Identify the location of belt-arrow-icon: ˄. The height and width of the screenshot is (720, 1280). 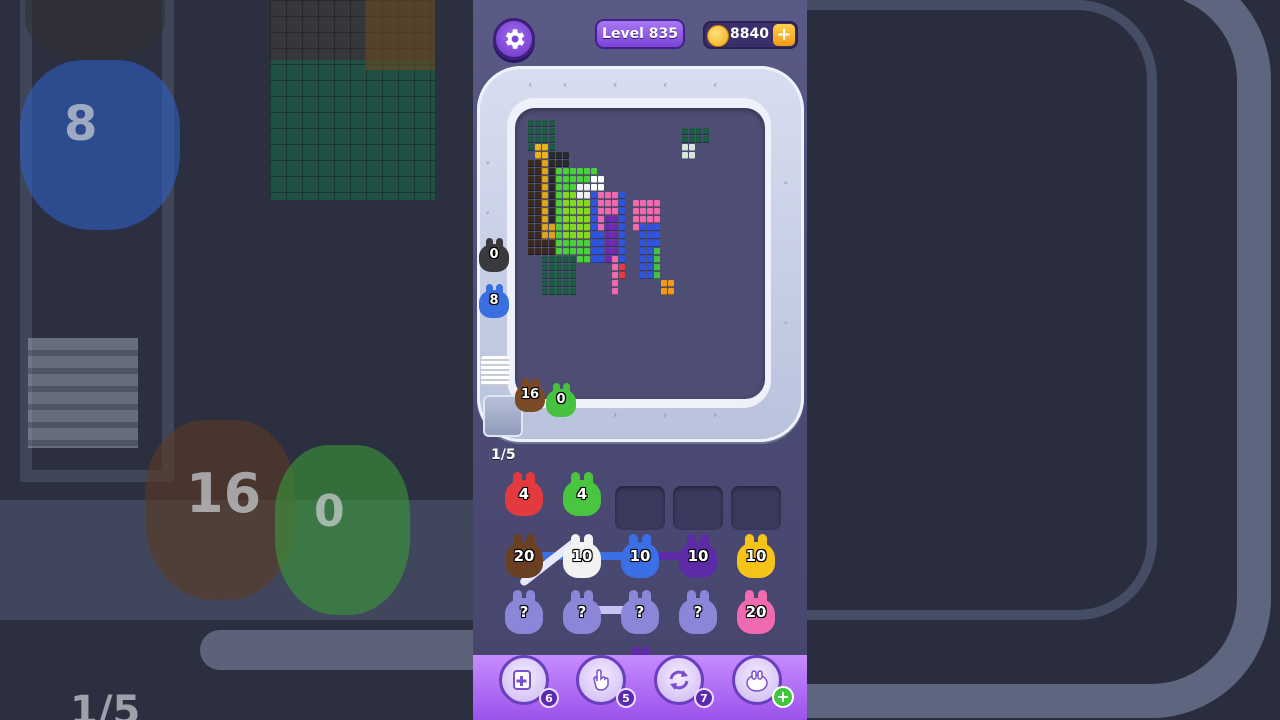
(786, 186).